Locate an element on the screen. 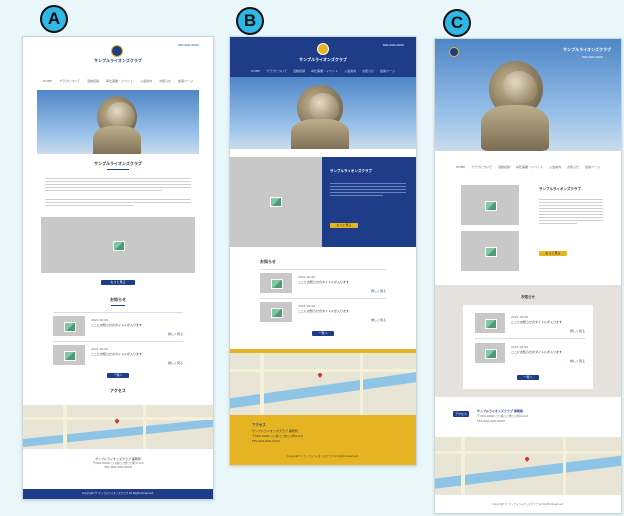 The image size is (624, 516). a-nav-item: クラブについて is located at coordinates (69, 81).